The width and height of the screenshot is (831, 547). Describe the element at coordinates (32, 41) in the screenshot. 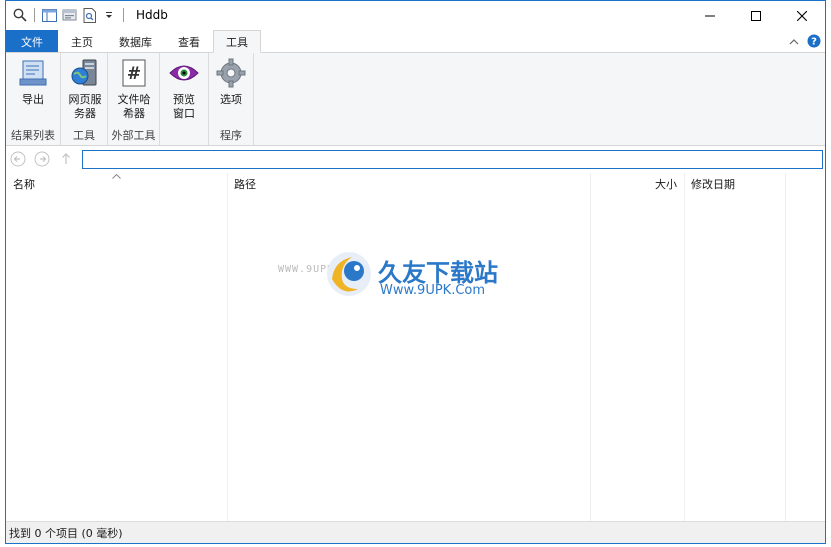

I see `tab-file: 文件` at that location.